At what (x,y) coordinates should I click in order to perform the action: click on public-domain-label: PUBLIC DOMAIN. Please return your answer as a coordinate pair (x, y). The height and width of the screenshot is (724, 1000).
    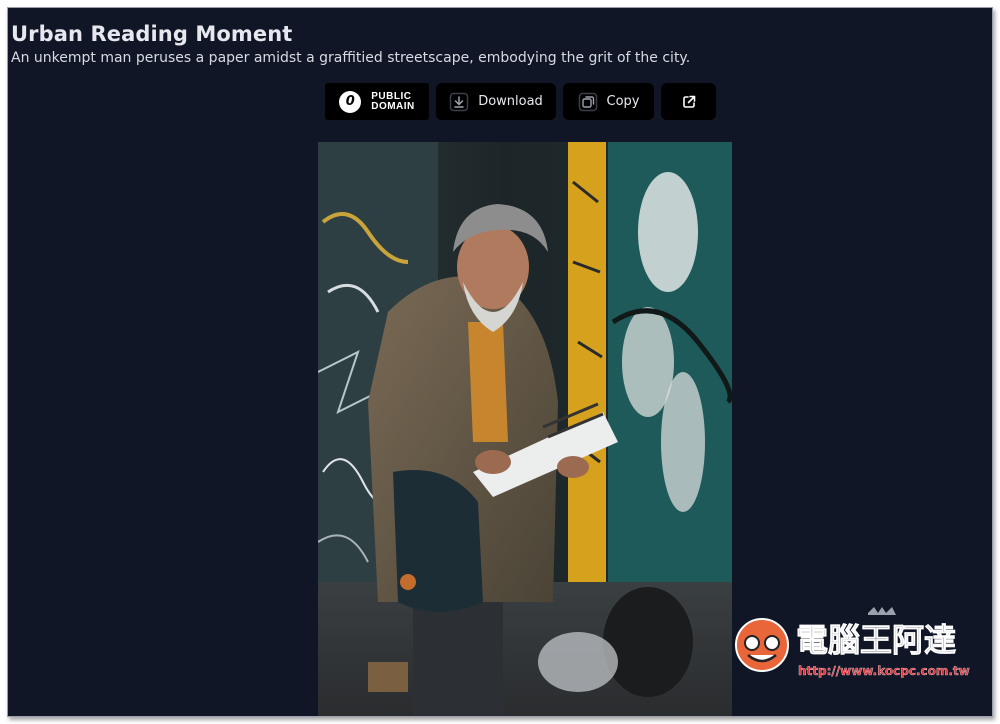
    Looking at the image, I should click on (393, 101).